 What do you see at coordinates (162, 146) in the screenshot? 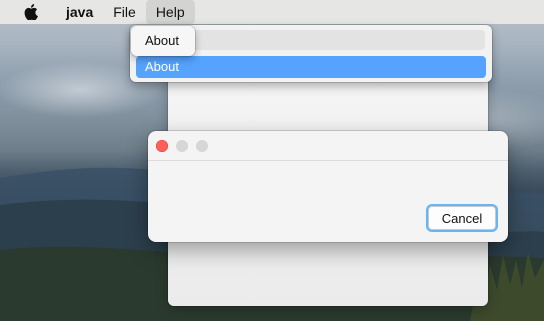
I see `close-window-button` at bounding box center [162, 146].